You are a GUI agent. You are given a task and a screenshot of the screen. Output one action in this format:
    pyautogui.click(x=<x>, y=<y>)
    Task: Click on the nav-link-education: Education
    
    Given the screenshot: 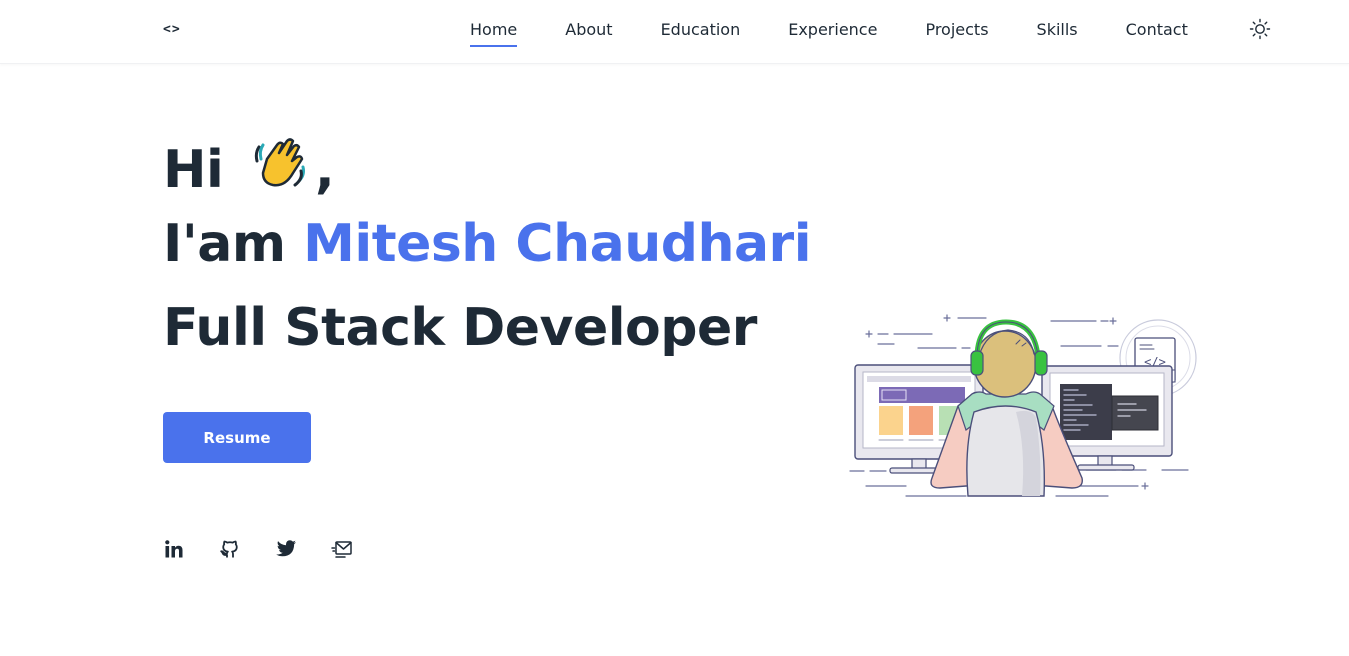 What is the action you would take?
    pyautogui.click(x=701, y=33)
    